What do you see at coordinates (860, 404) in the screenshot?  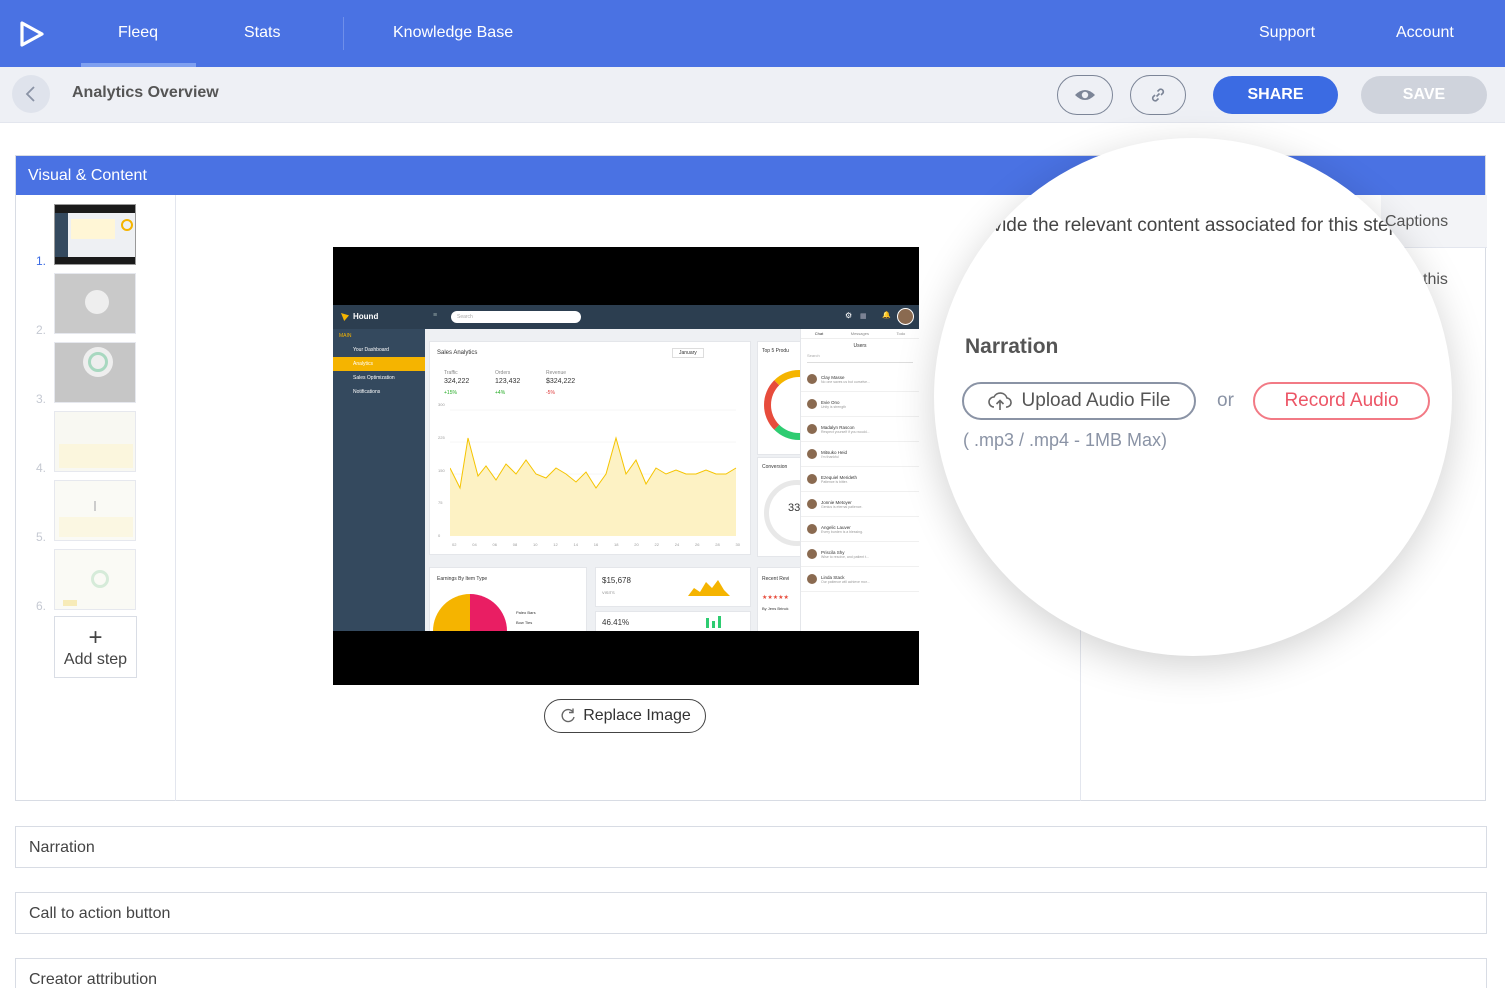 I see `user-row: Evie Ono Unity is strength` at bounding box center [860, 404].